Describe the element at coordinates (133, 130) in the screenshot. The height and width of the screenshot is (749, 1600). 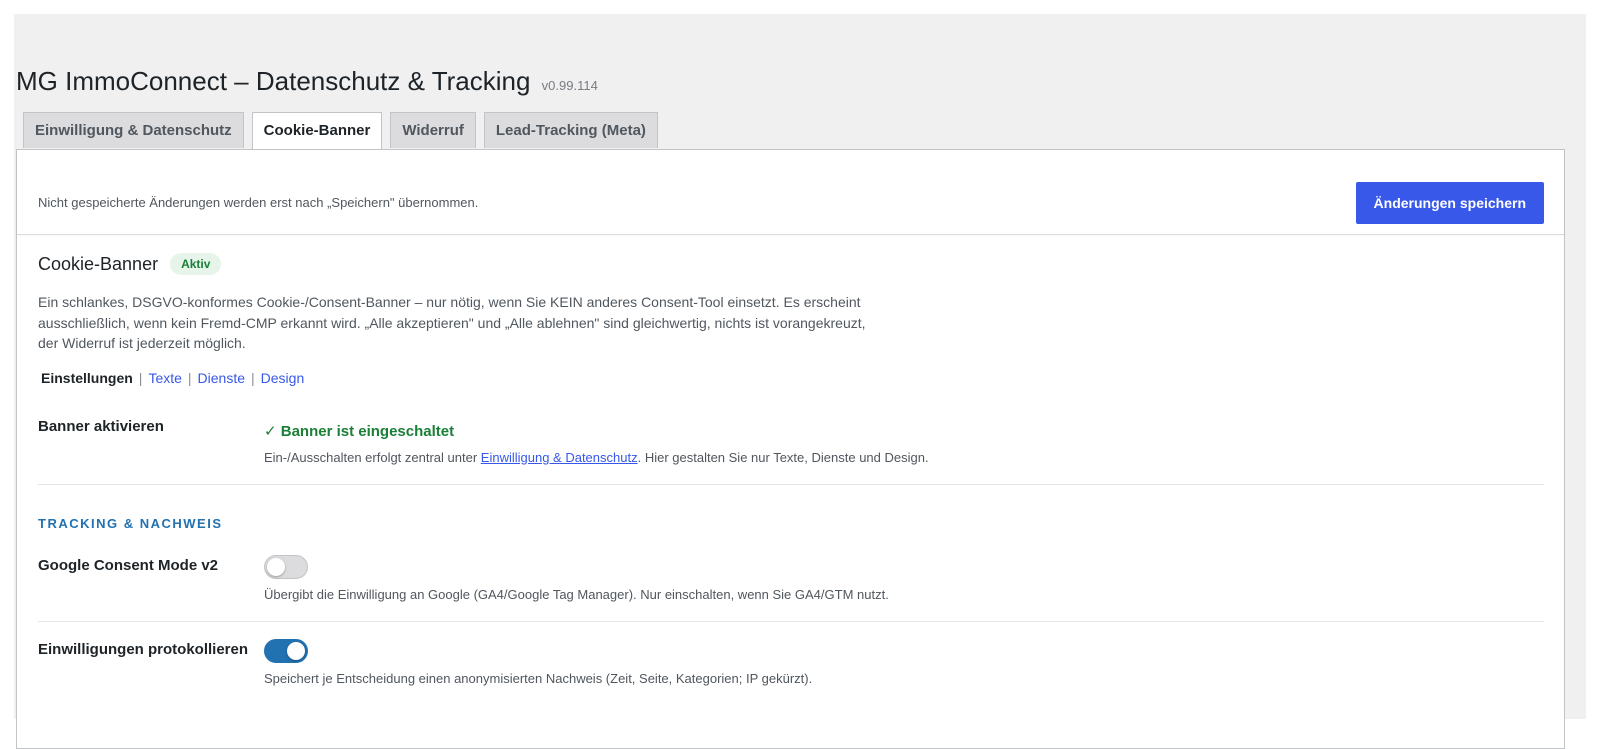
I see `tab-einwilligung-datenschutz: Einwilligung & Datenschutz` at that location.